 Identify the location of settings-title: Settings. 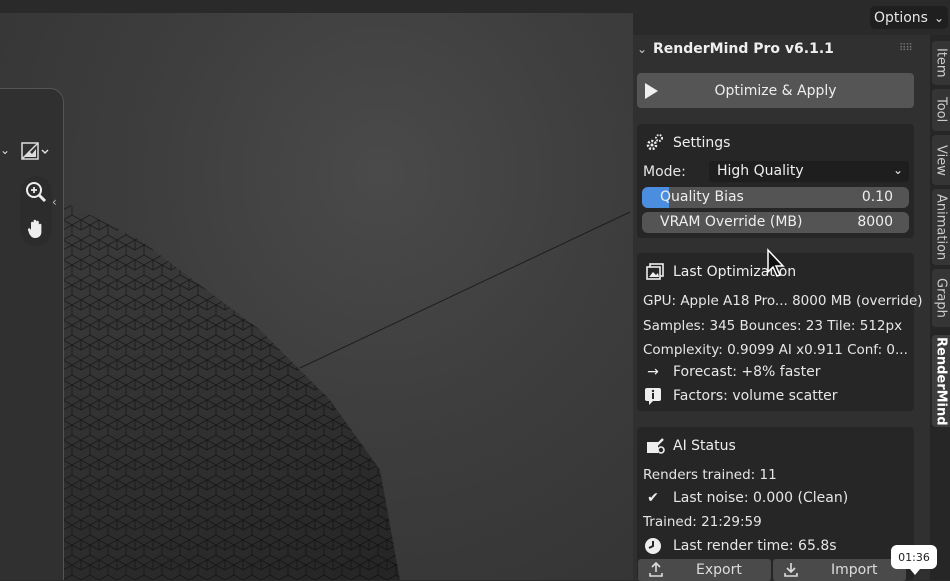
(702, 143).